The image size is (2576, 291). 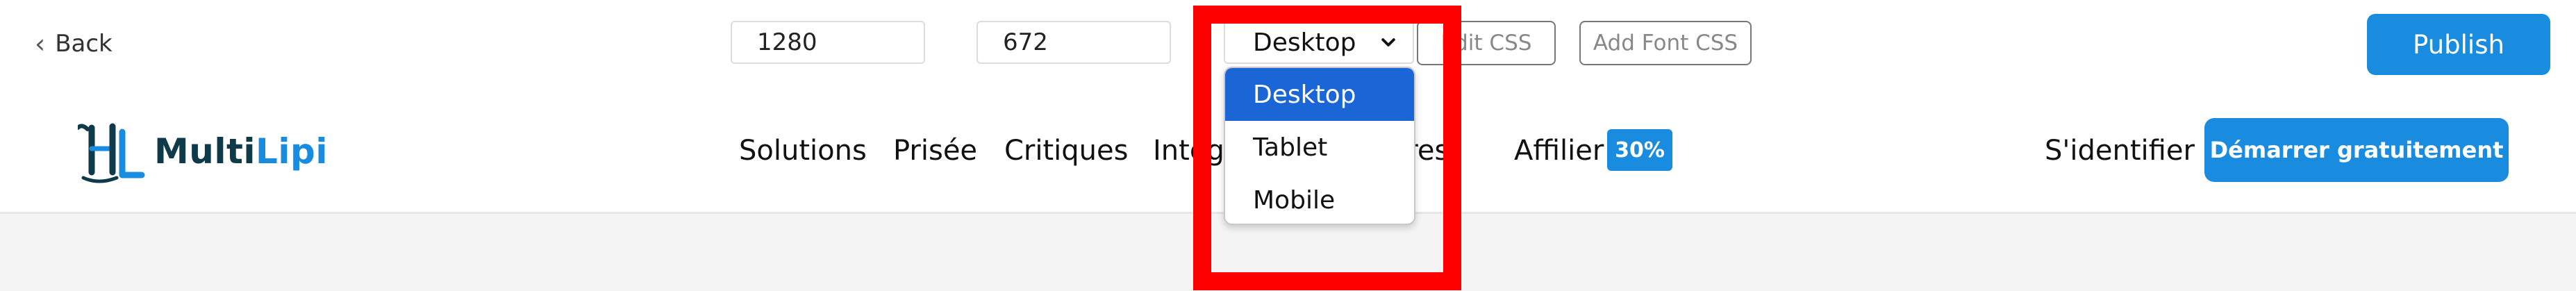 I want to click on device-option-tablet: Tablet, so click(x=1319, y=147).